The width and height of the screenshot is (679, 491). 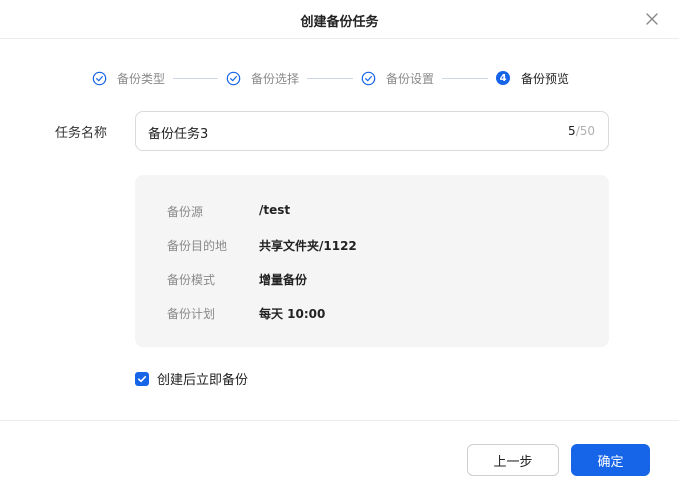 What do you see at coordinates (283, 280) in the screenshot?
I see `summary-value: 增量备份` at bounding box center [283, 280].